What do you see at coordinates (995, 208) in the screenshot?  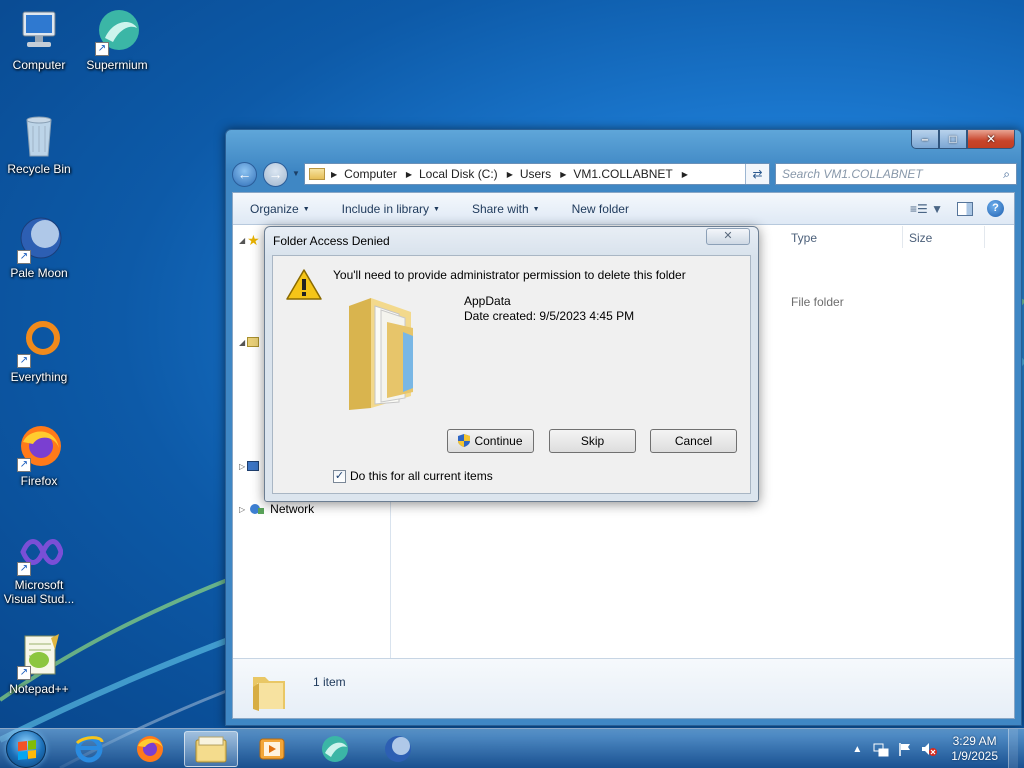 I see `help-icon: ?` at bounding box center [995, 208].